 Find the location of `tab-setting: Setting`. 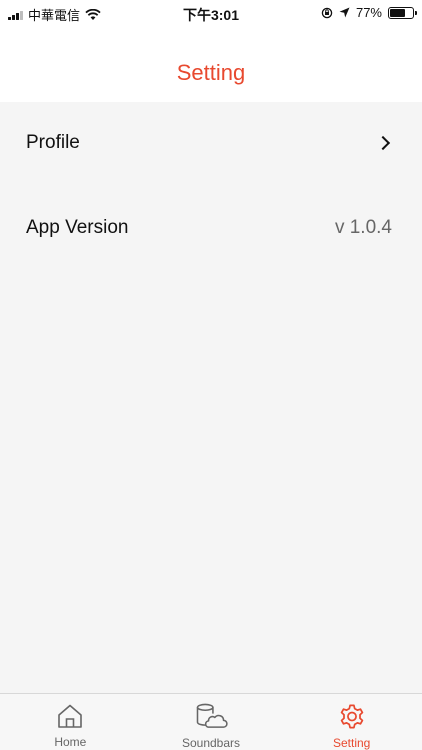

tab-setting: Setting is located at coordinates (351, 722).